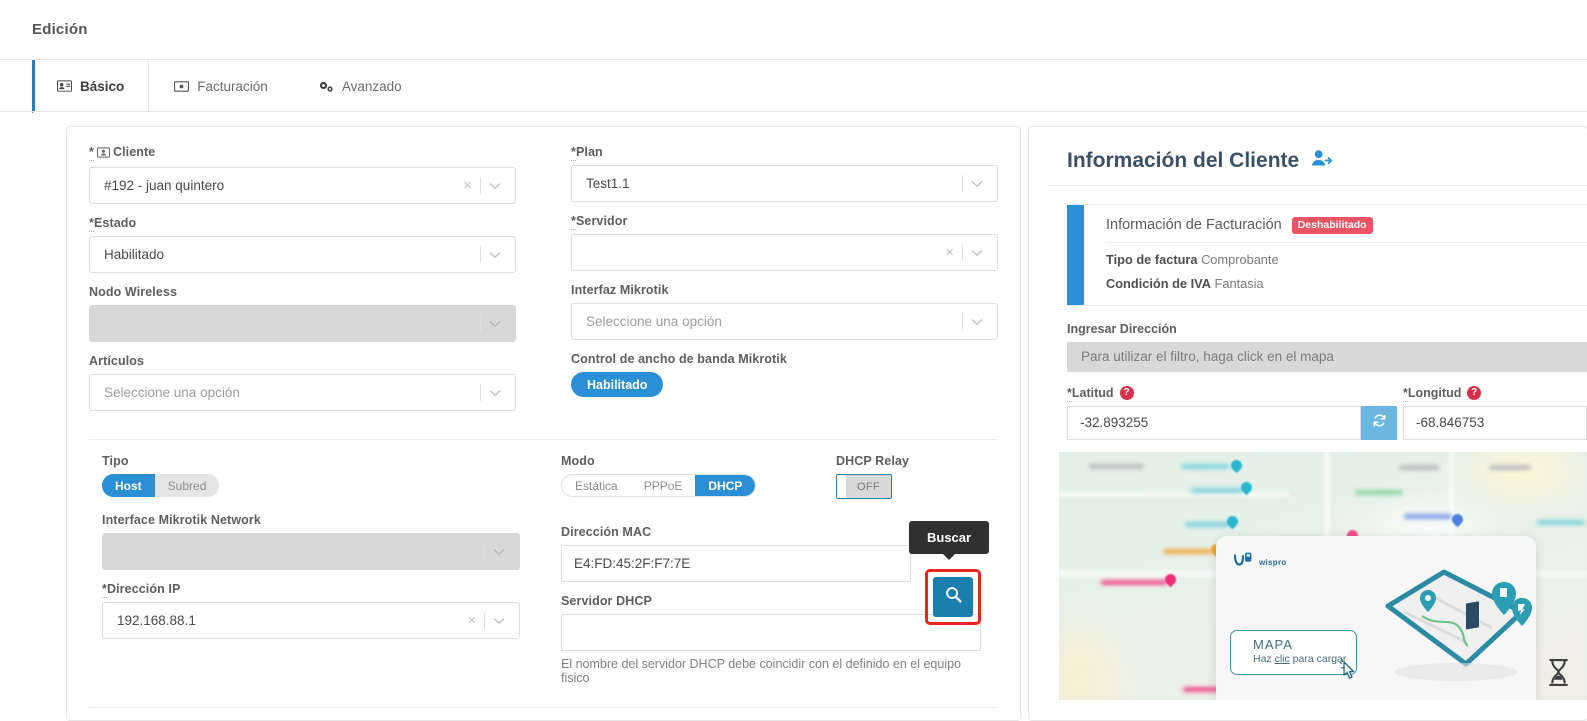 The height and width of the screenshot is (721, 1587). I want to click on label-ingresar-direccion: Ingresar Dirección, so click(1122, 328).